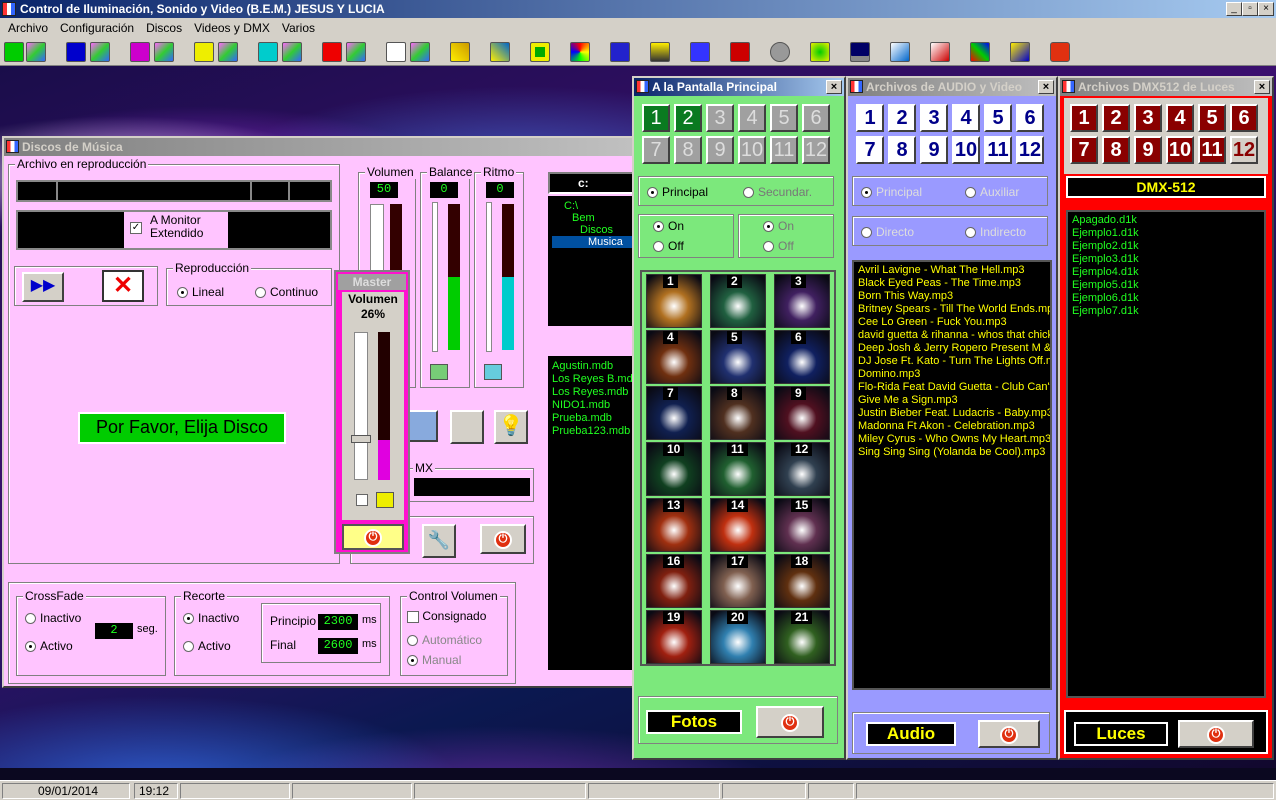 The width and height of the screenshot is (1276, 800). What do you see at coordinates (292, 52) in the screenshot?
I see `toolbar-dmx5-icon` at bounding box center [292, 52].